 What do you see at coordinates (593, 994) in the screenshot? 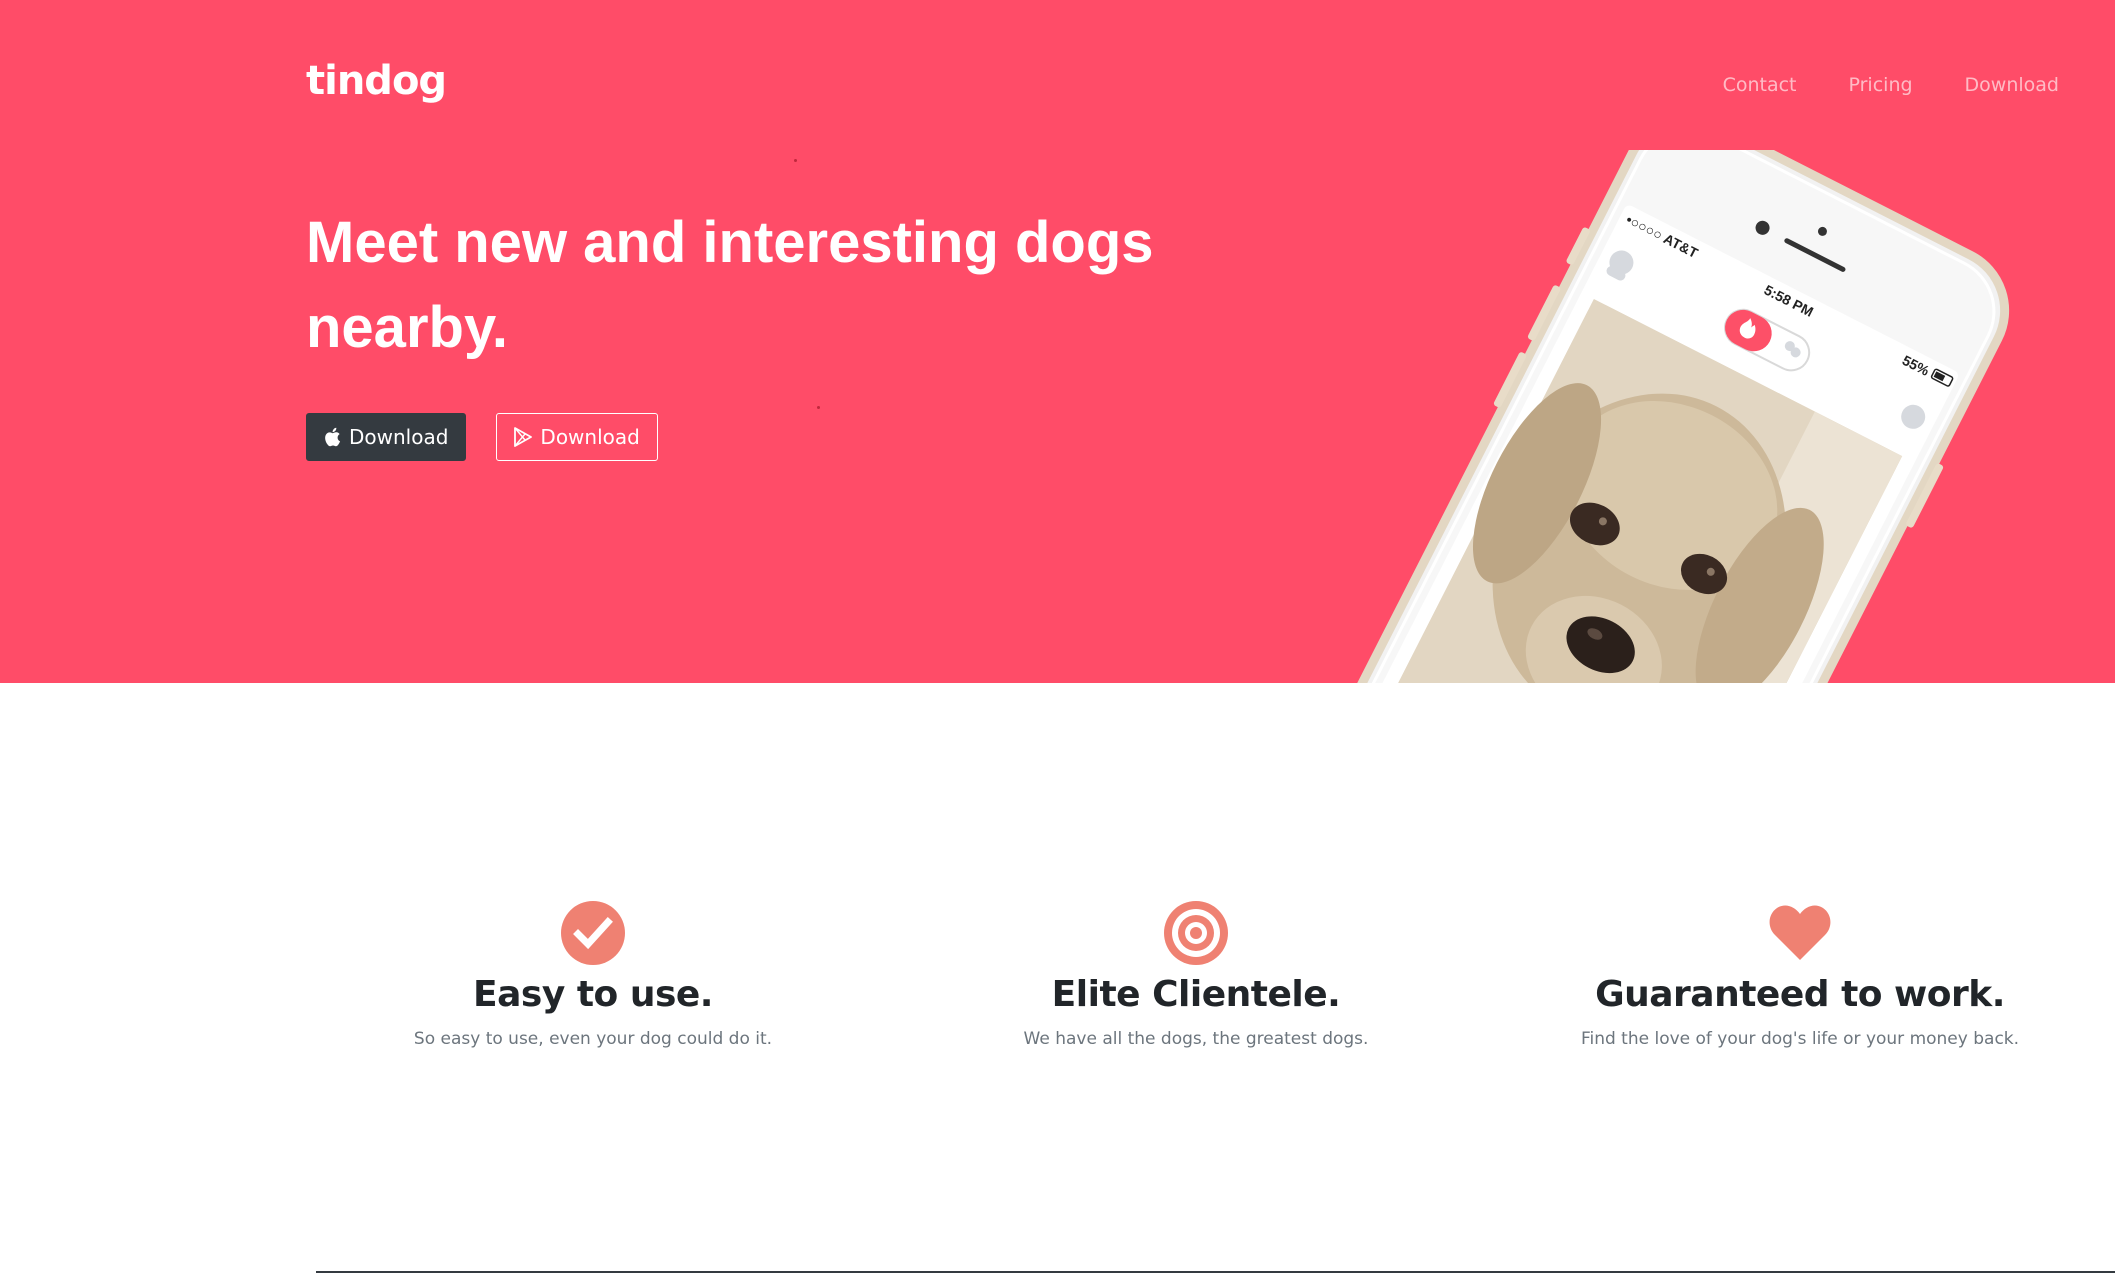
I see `feature-title: Easy to use.` at bounding box center [593, 994].